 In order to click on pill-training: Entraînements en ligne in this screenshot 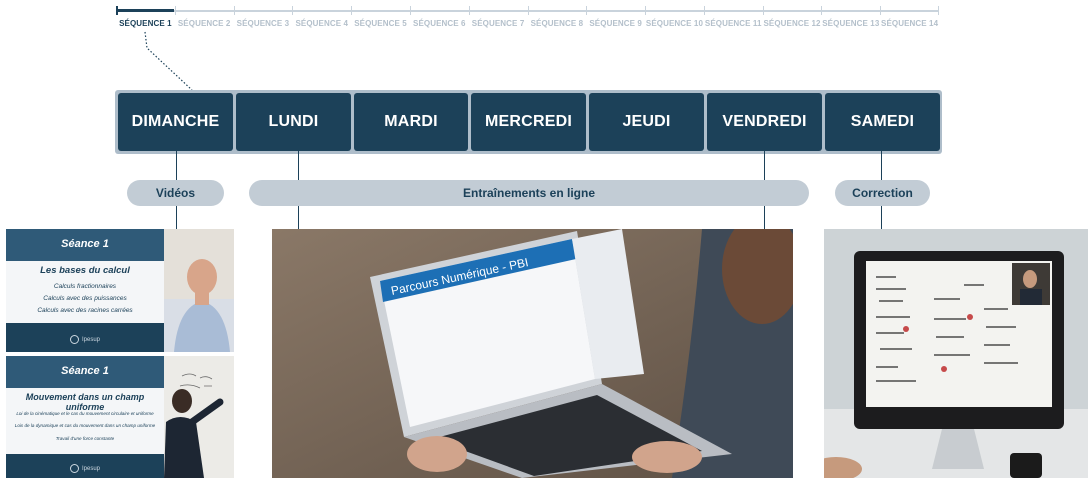, I will do `click(529, 193)`.